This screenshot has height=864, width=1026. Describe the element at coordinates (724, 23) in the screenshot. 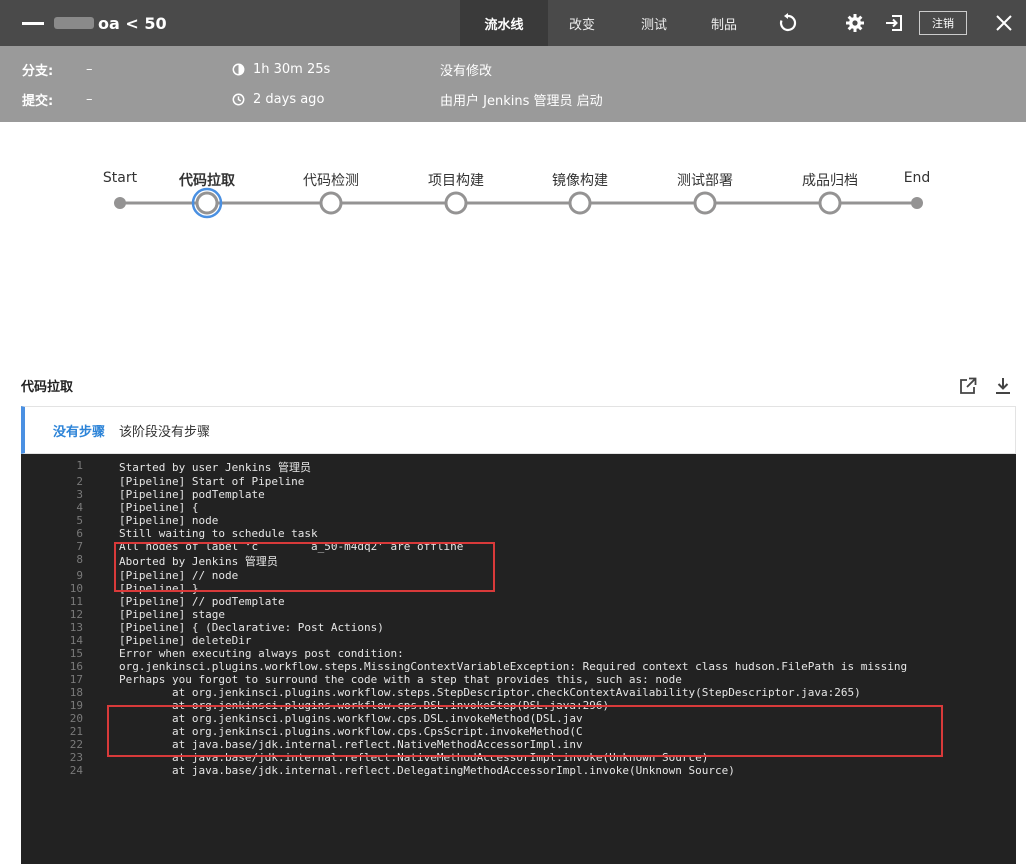

I see `tab-artifacts: 制品` at that location.